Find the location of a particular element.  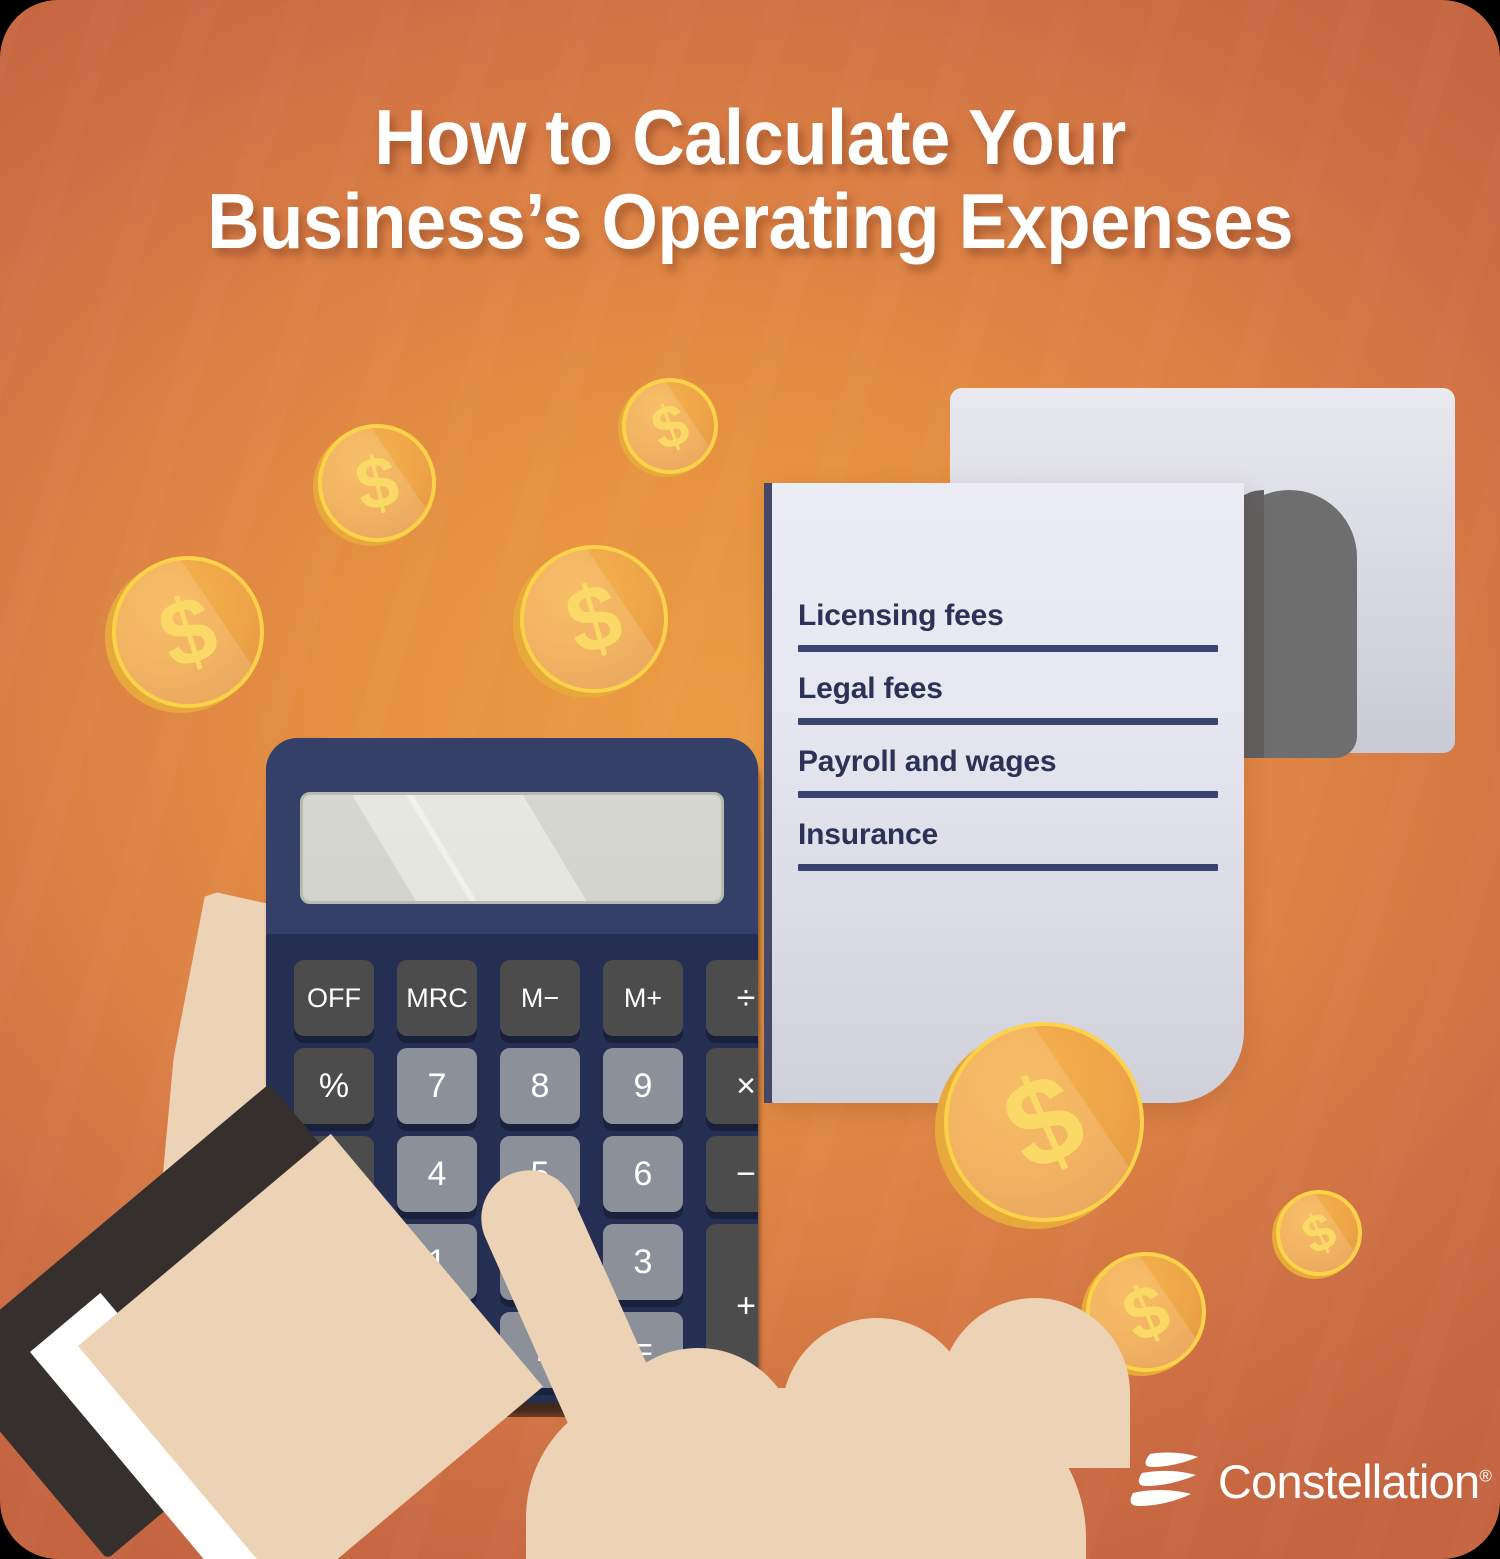

calculator-key-off: OFF is located at coordinates (334, 998).